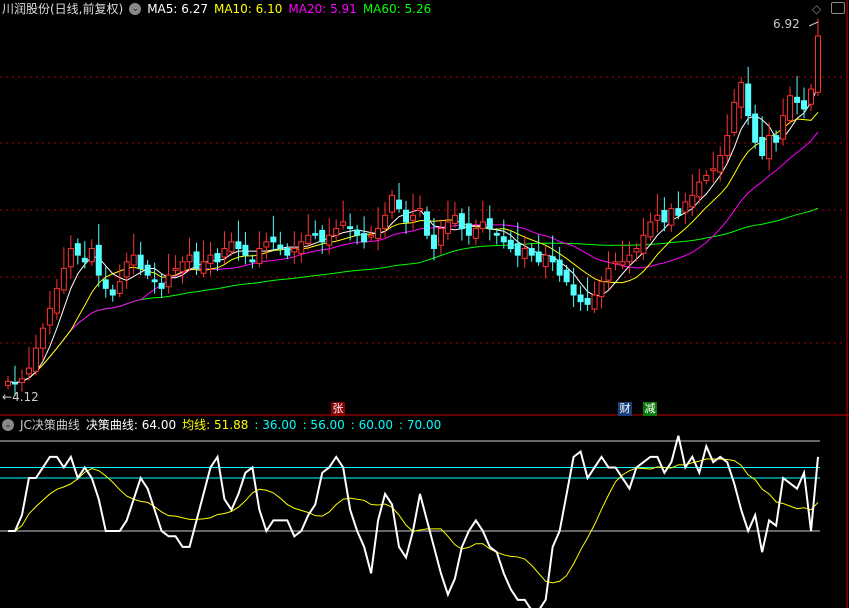 The height and width of the screenshot is (608, 849). What do you see at coordinates (50, 425) in the screenshot?
I see `indicator-name: JC决策曲线` at bounding box center [50, 425].